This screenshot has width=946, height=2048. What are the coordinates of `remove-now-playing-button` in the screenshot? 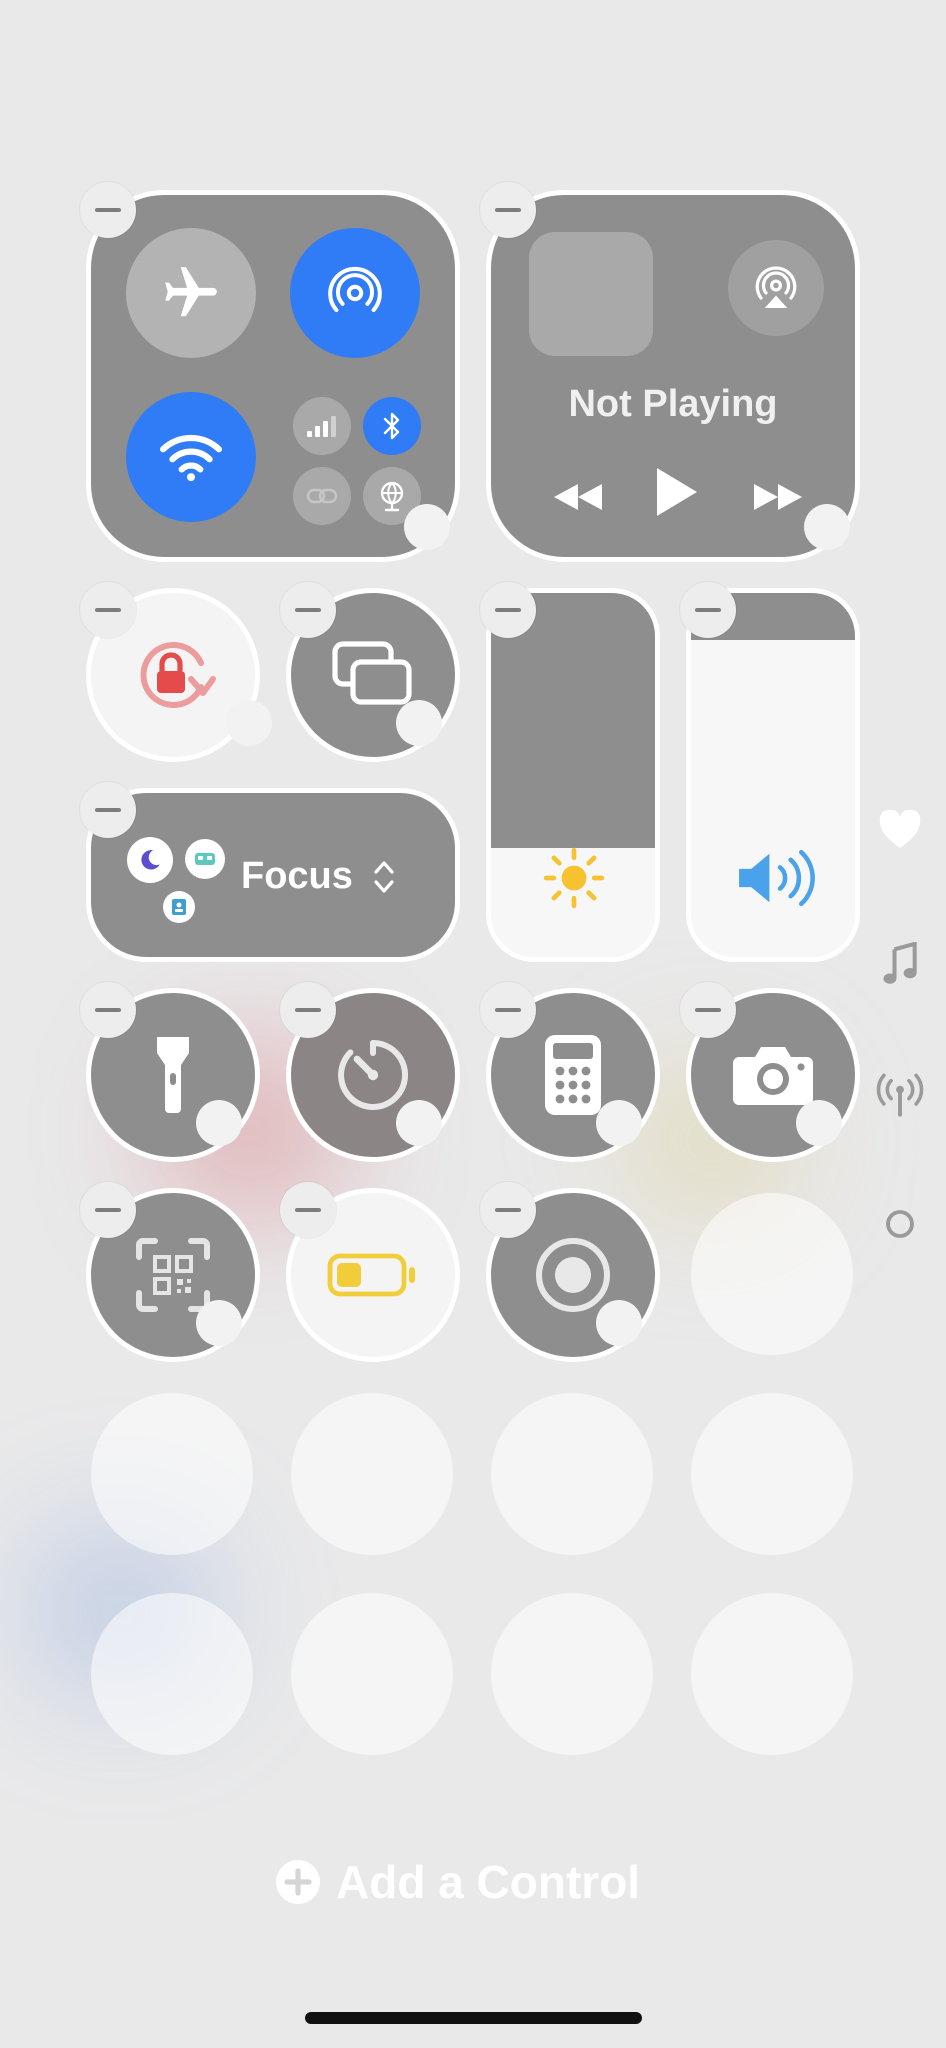 It's located at (508, 210).